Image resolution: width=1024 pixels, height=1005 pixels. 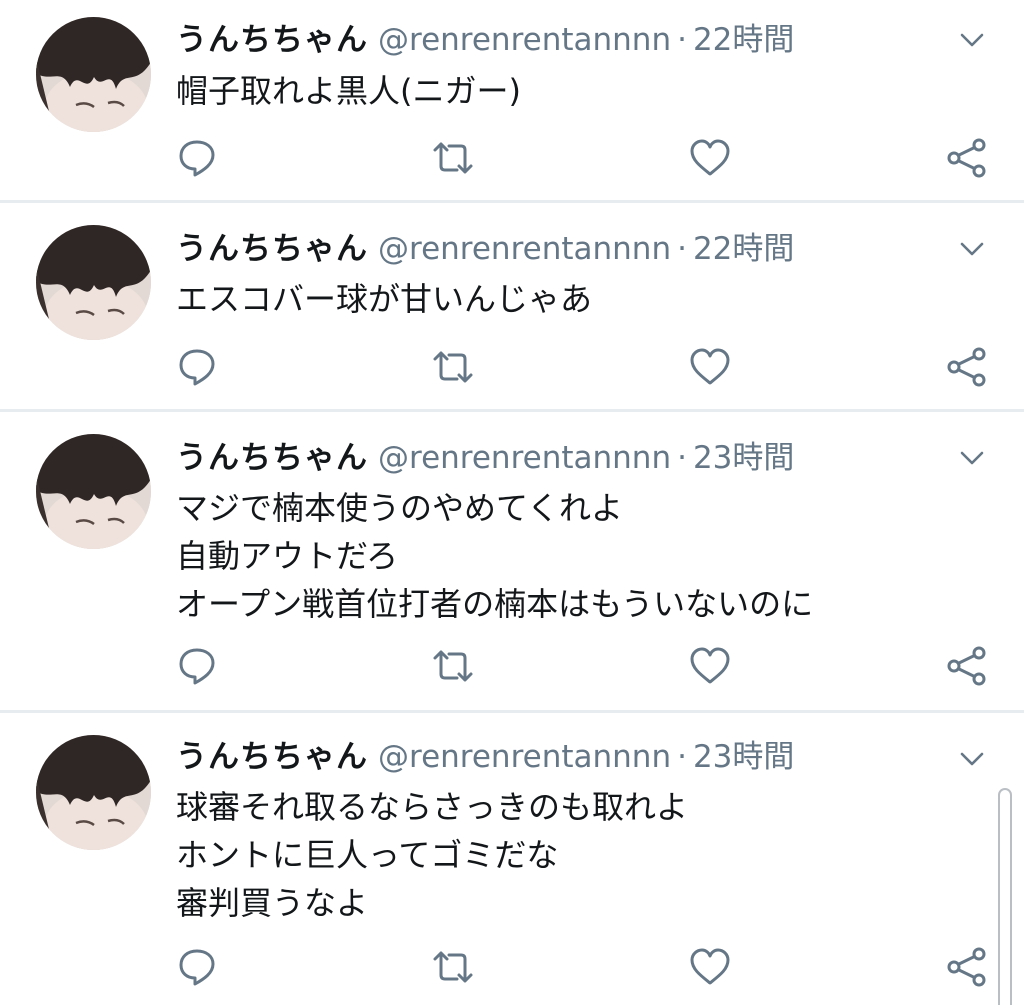 I want to click on tweet-text: エスコバー球が甘いんじゃあ, so click(x=384, y=299).